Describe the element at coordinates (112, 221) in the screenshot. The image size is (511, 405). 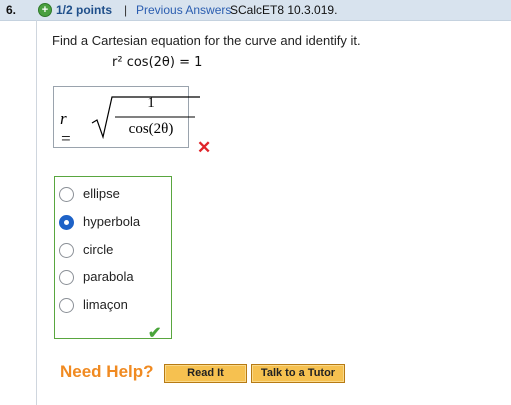
I see `choice-label: hyperbola` at that location.